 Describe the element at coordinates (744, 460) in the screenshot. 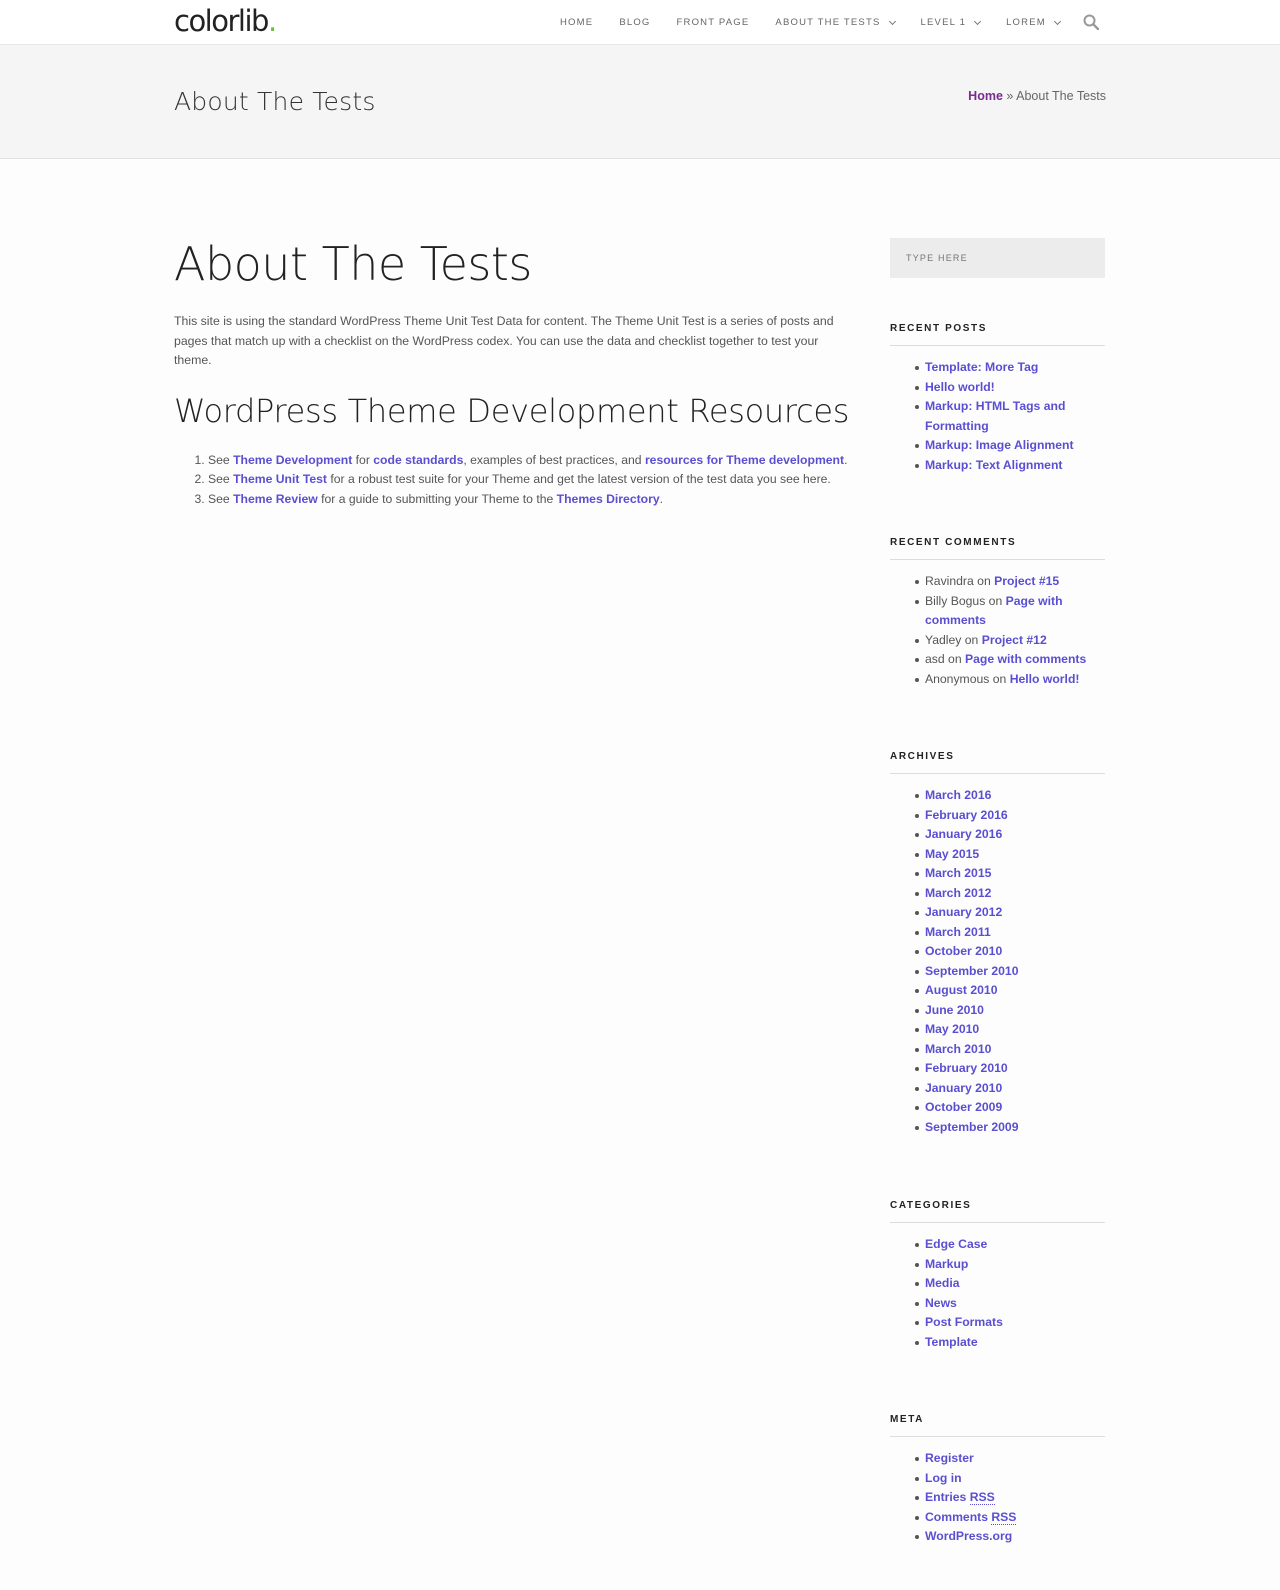

I see `resources-link: resources for Theme development` at that location.